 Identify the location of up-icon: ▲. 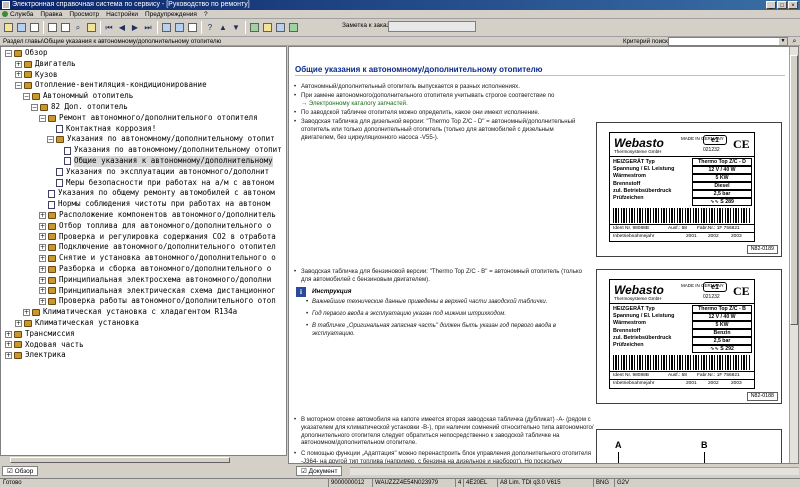
(223, 28).